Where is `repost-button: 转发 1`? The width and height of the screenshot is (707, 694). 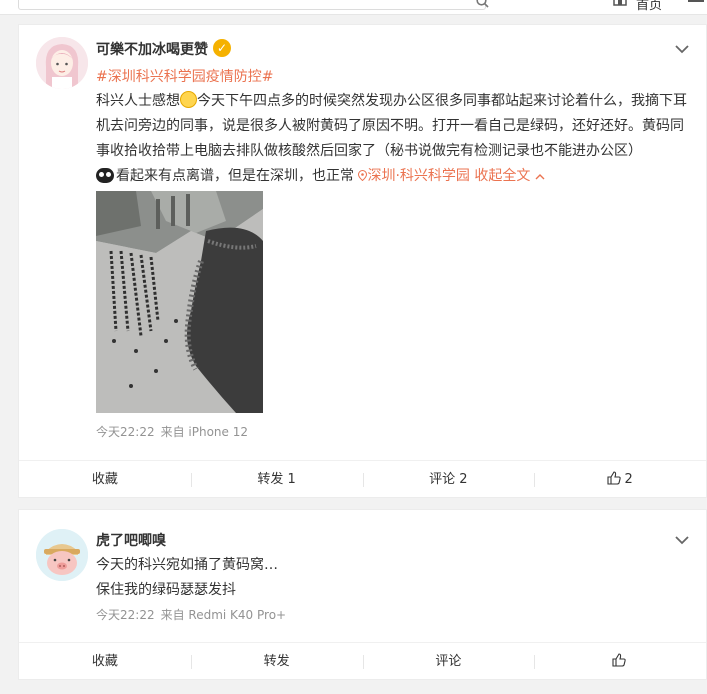 repost-button: 转发 1 is located at coordinates (276, 480).